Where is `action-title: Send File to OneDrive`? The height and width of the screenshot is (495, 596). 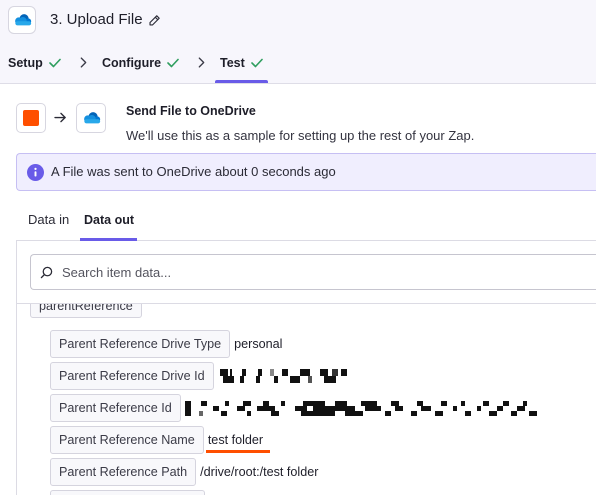
action-title: Send File to OneDrive is located at coordinates (191, 111).